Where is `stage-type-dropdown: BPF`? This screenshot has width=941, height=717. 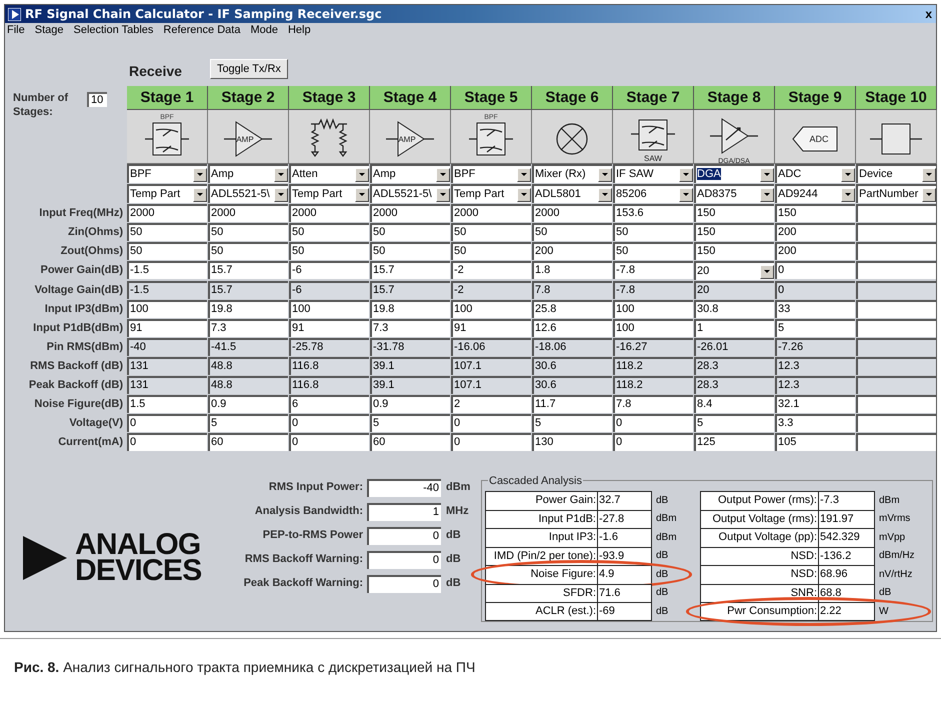 stage-type-dropdown: BPF is located at coordinates (167, 173).